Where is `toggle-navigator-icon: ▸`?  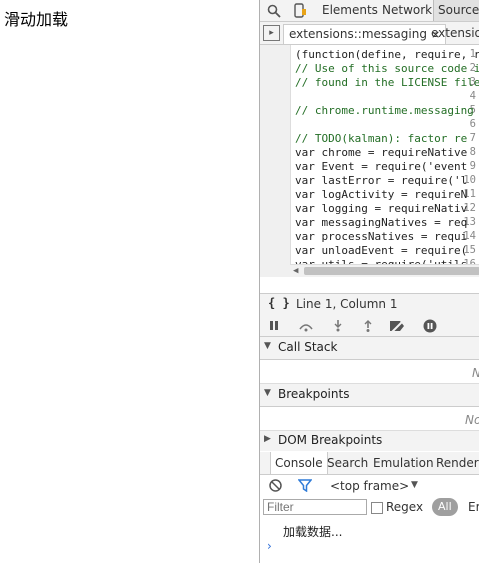 toggle-navigator-icon: ▸ is located at coordinates (271, 33).